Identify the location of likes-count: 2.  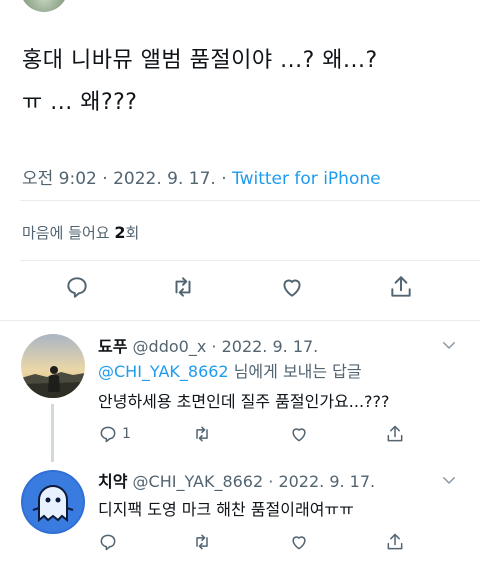
(120, 232).